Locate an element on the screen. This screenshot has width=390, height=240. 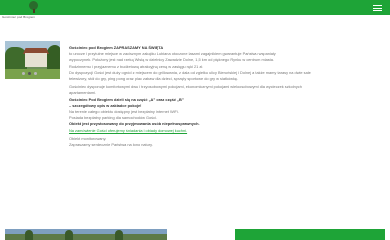
tree-trunk-shape is located at coordinates (34, 11).